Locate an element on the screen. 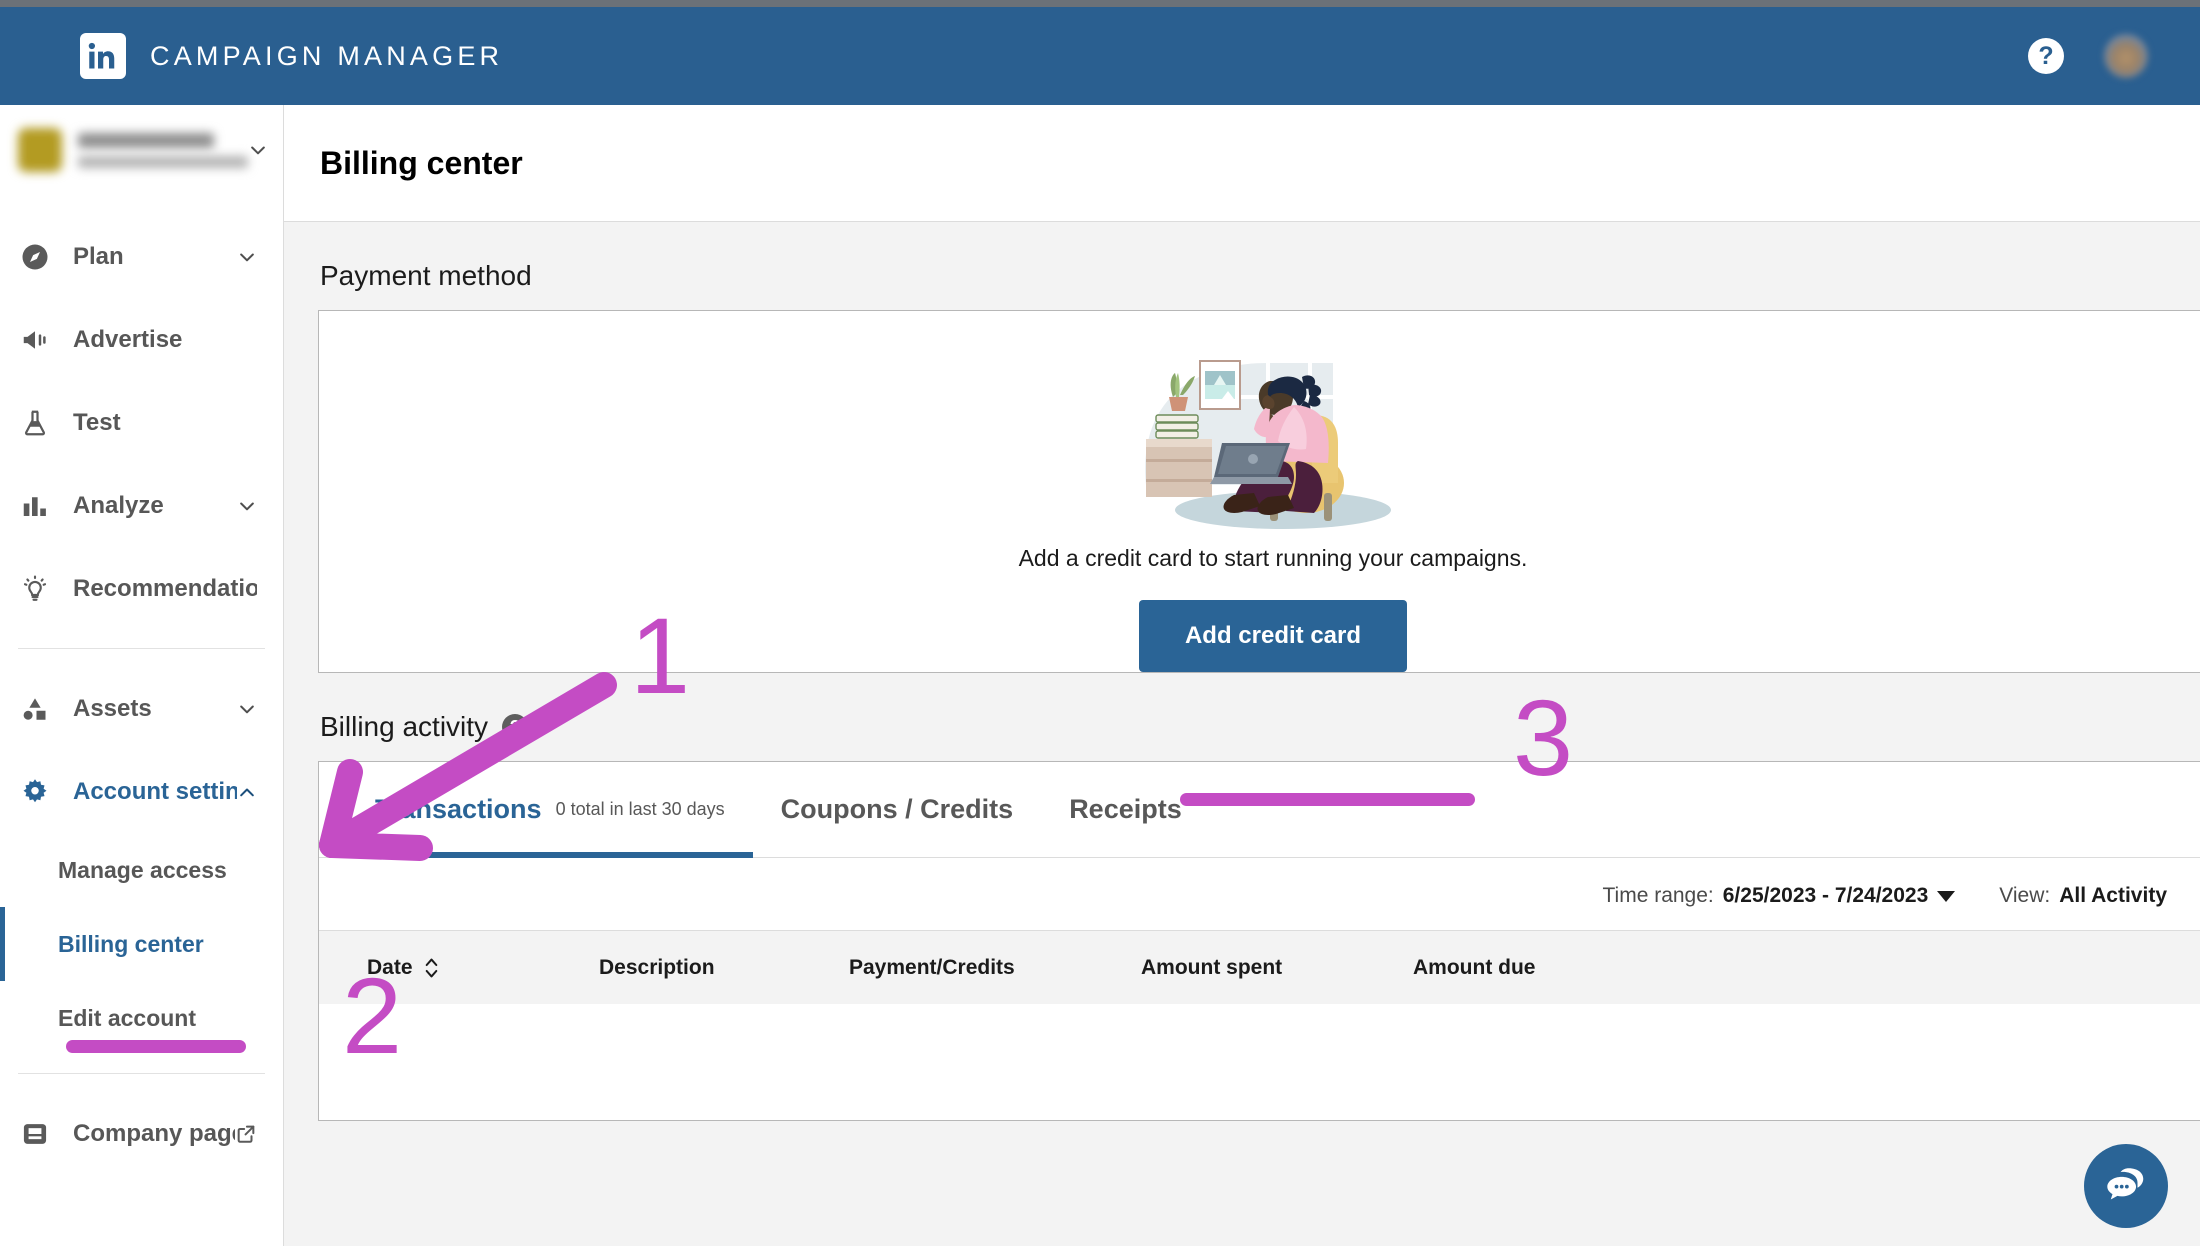 The width and height of the screenshot is (2200, 1246). sidebar-item-label: Company page is located at coordinates (154, 1133).